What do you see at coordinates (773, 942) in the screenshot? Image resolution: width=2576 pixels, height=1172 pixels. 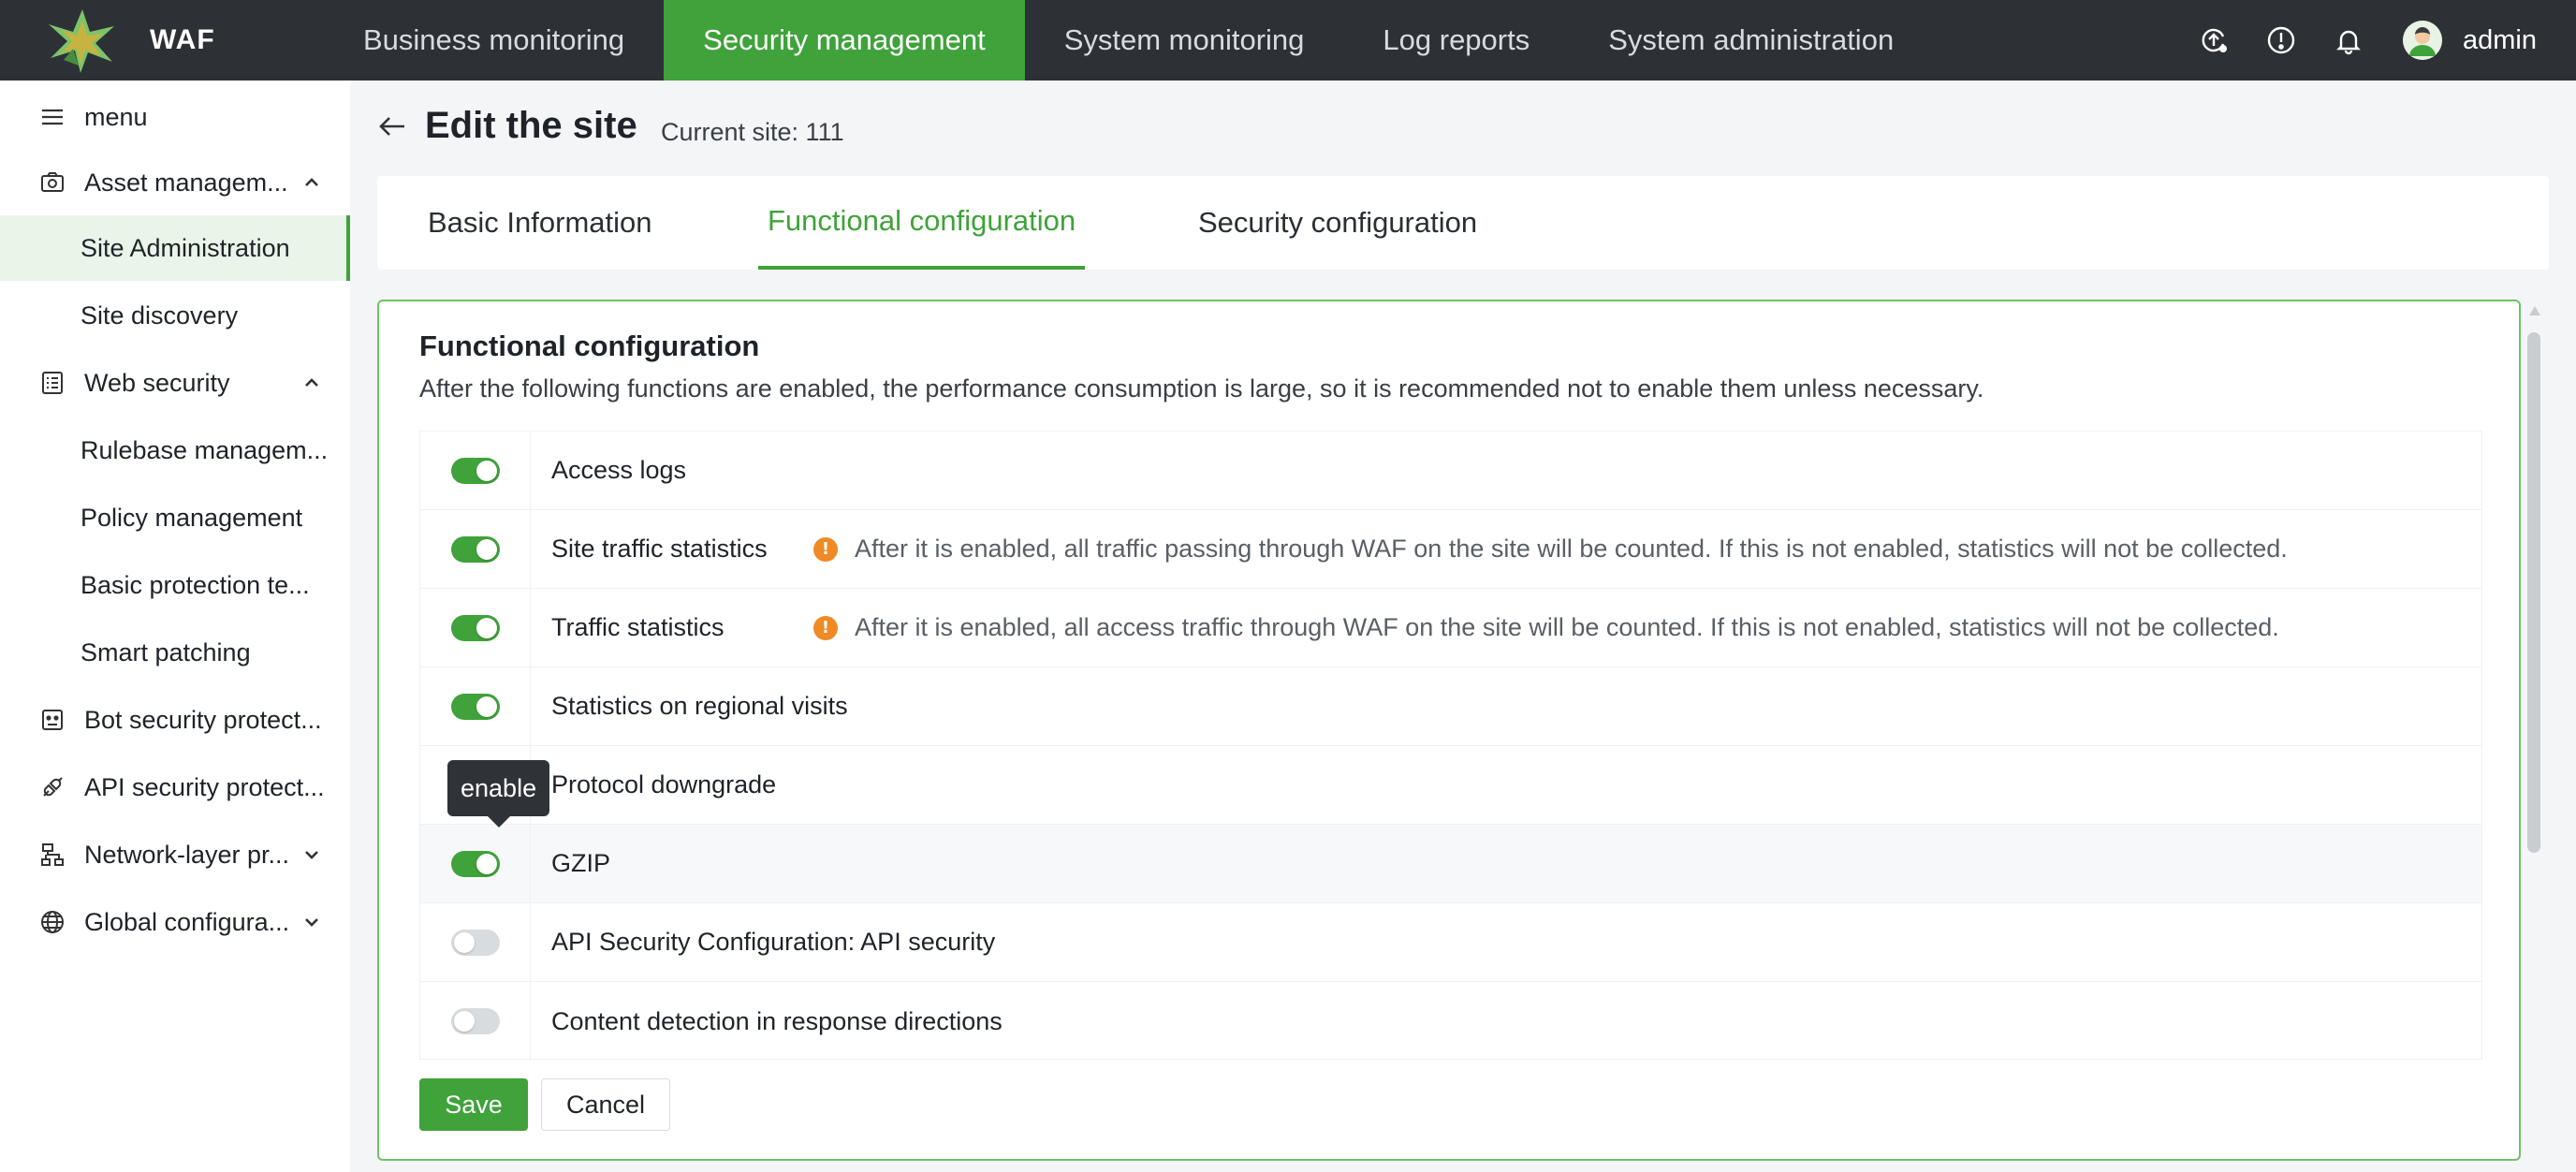 I see `row-name: API Security Configuration: API security` at bounding box center [773, 942].